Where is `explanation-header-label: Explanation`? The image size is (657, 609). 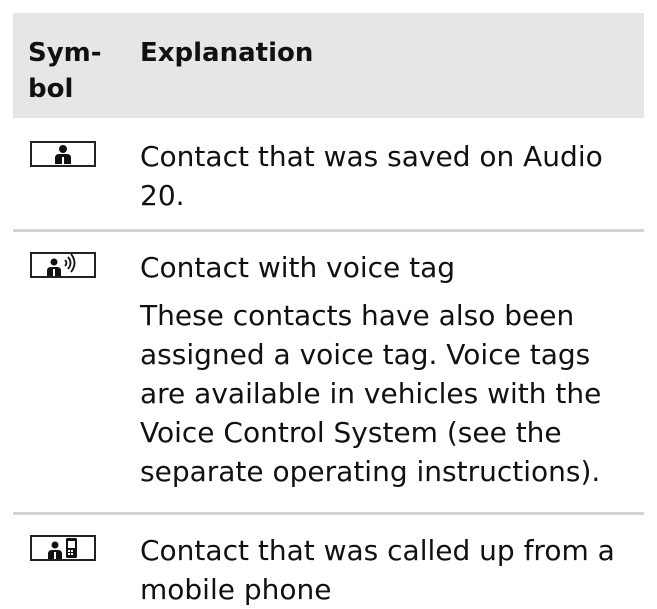
explanation-header-label: Explanation is located at coordinates (227, 53).